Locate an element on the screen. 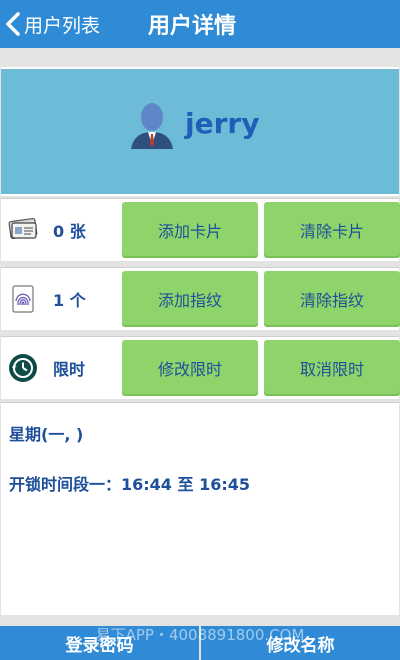 This screenshot has width=400, height=660. schedule-weekdays: 星期(一, ) is located at coordinates (46, 434).